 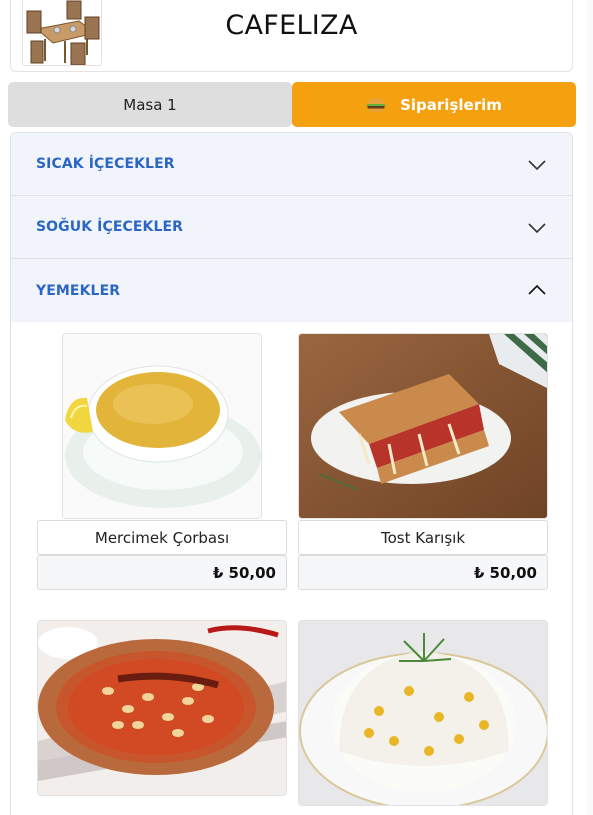 I want to click on tab-table-label: Masa 1, so click(x=150, y=104).